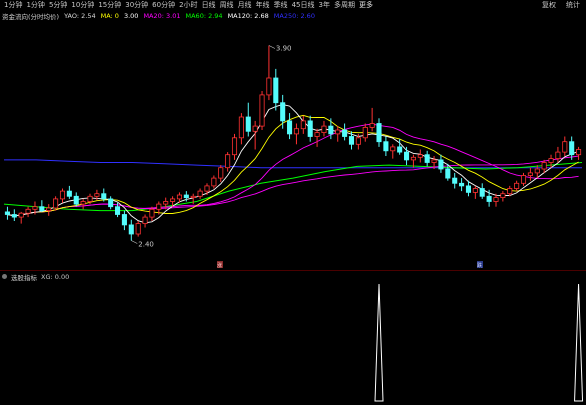 This screenshot has width=586, height=405. What do you see at coordinates (58, 5) in the screenshot?
I see `timeframe-tab: 5分钟` at bounding box center [58, 5].